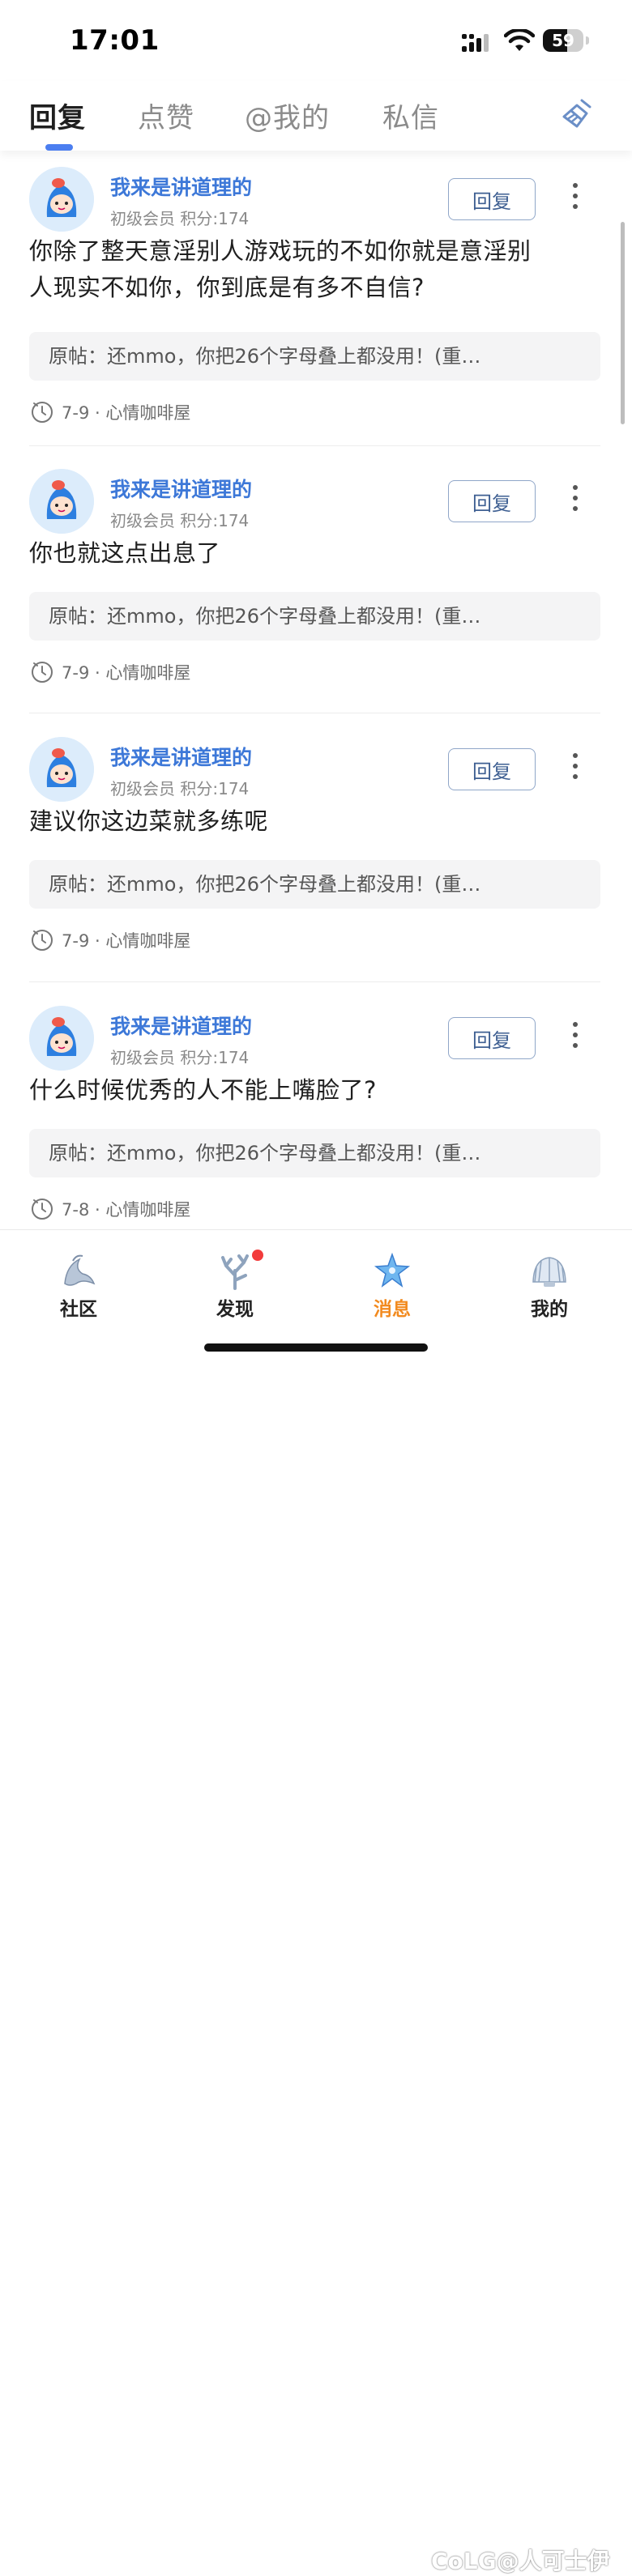  Describe the element at coordinates (280, 269) in the screenshot. I see `comment-text: 你除了整天意淫别人游戏玩的不如你就是意淫别 人现实不如你，你到底是有多不自信?` at that location.